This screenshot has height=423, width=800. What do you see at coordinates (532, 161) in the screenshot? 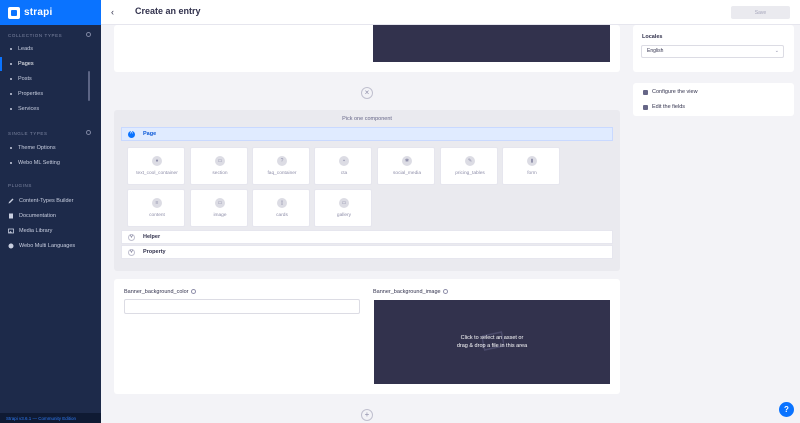
I see `clipboard-icon: ▮` at bounding box center [532, 161].